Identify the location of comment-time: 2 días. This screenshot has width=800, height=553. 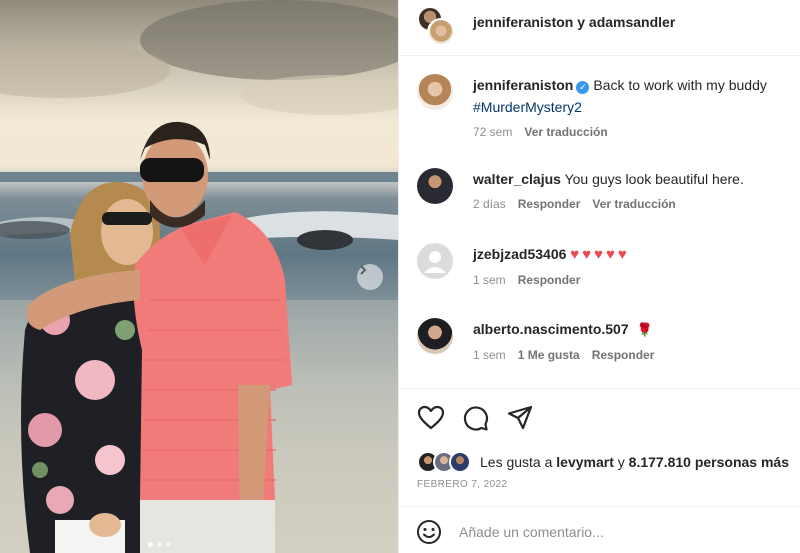
(489, 204).